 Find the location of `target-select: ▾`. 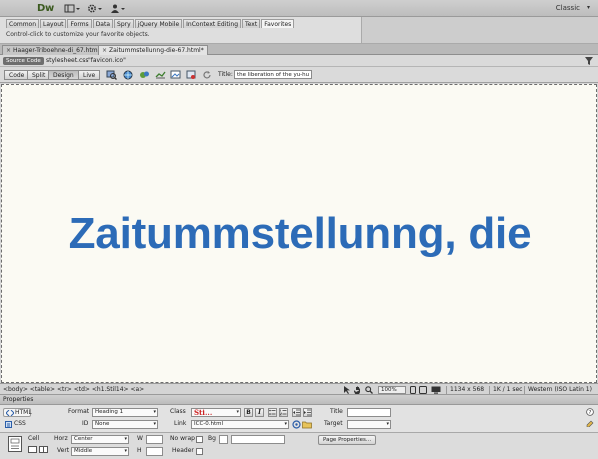

target-select: ▾ is located at coordinates (369, 424).